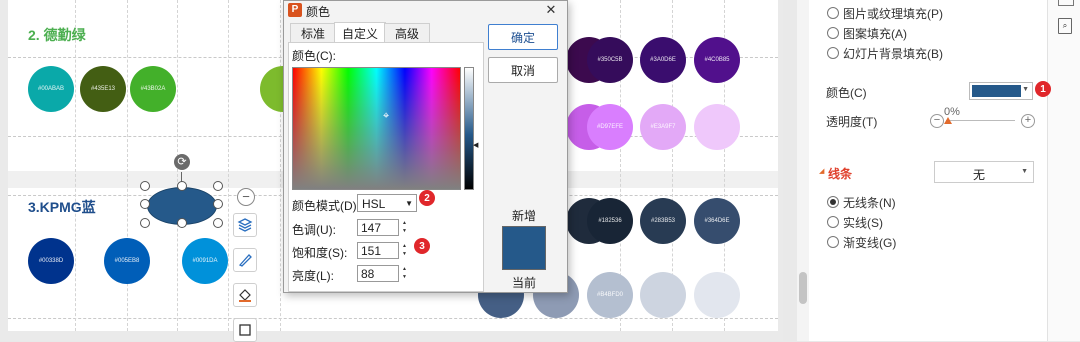 The width and height of the screenshot is (1080, 342). I want to click on color-label: 颜色(C), so click(846, 93).